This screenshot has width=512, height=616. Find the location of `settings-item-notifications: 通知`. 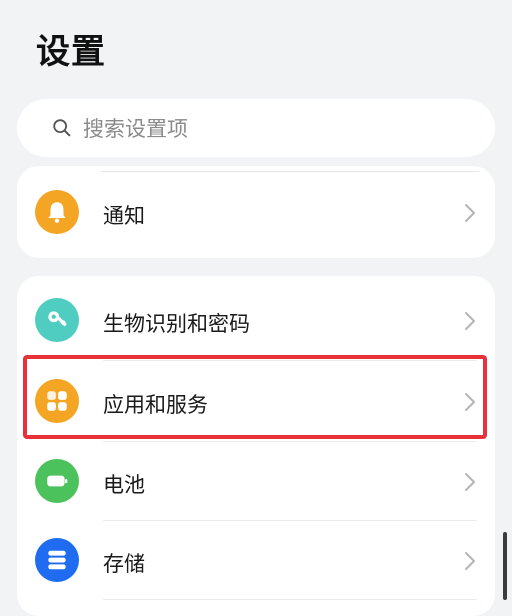

settings-item-notifications: 通知 is located at coordinates (256, 212).